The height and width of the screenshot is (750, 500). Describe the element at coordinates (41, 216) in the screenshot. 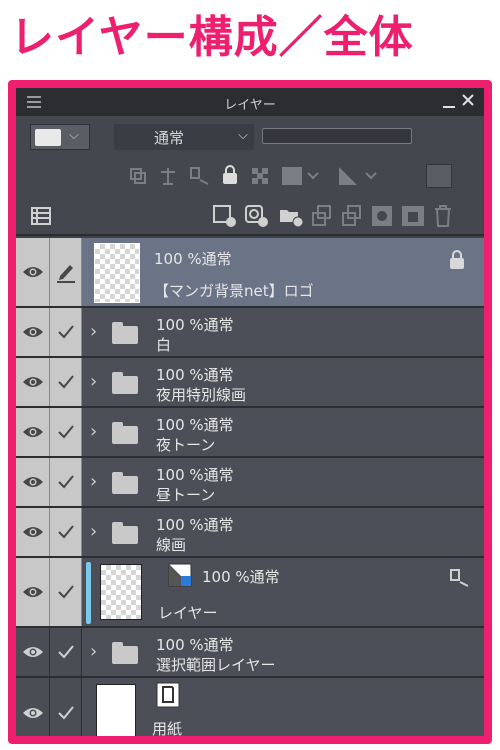

I see `layer-list-icon` at that location.